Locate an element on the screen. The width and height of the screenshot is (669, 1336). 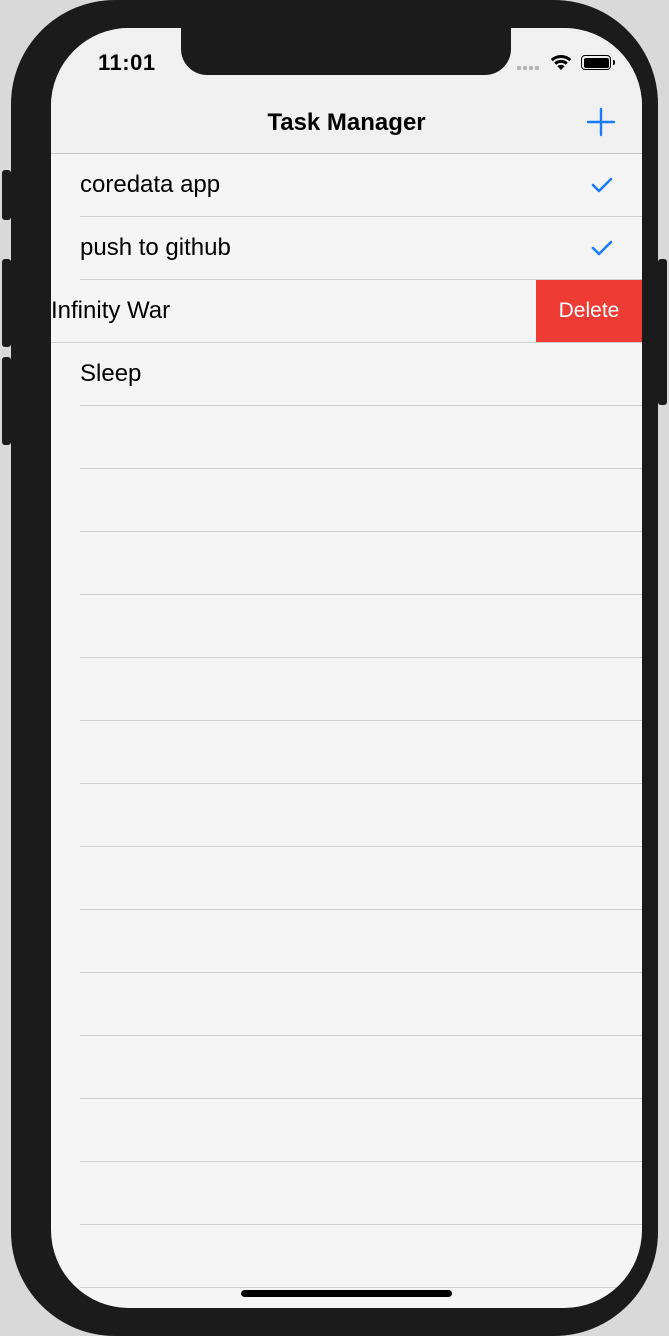
page-title: Task Manager is located at coordinates (346, 122).